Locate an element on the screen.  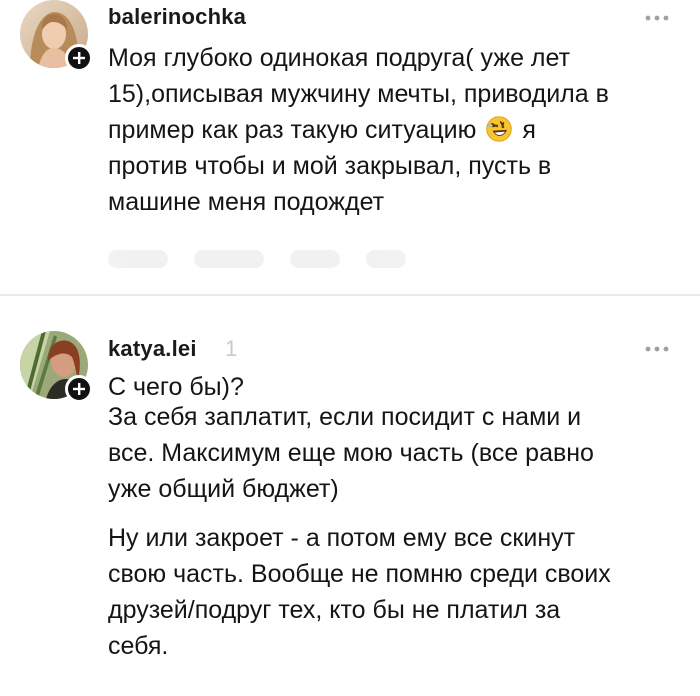
divider is located at coordinates (350, 295).